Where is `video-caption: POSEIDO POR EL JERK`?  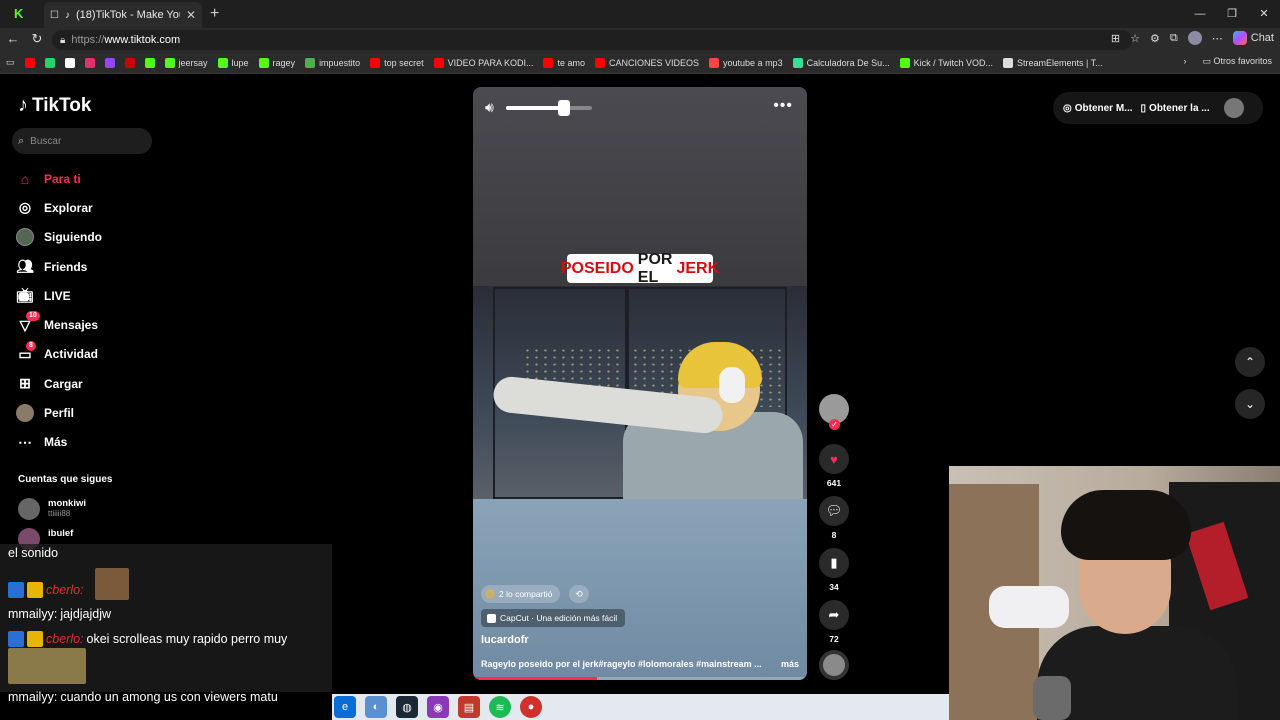 video-caption: POSEIDO POR EL JERK is located at coordinates (640, 268).